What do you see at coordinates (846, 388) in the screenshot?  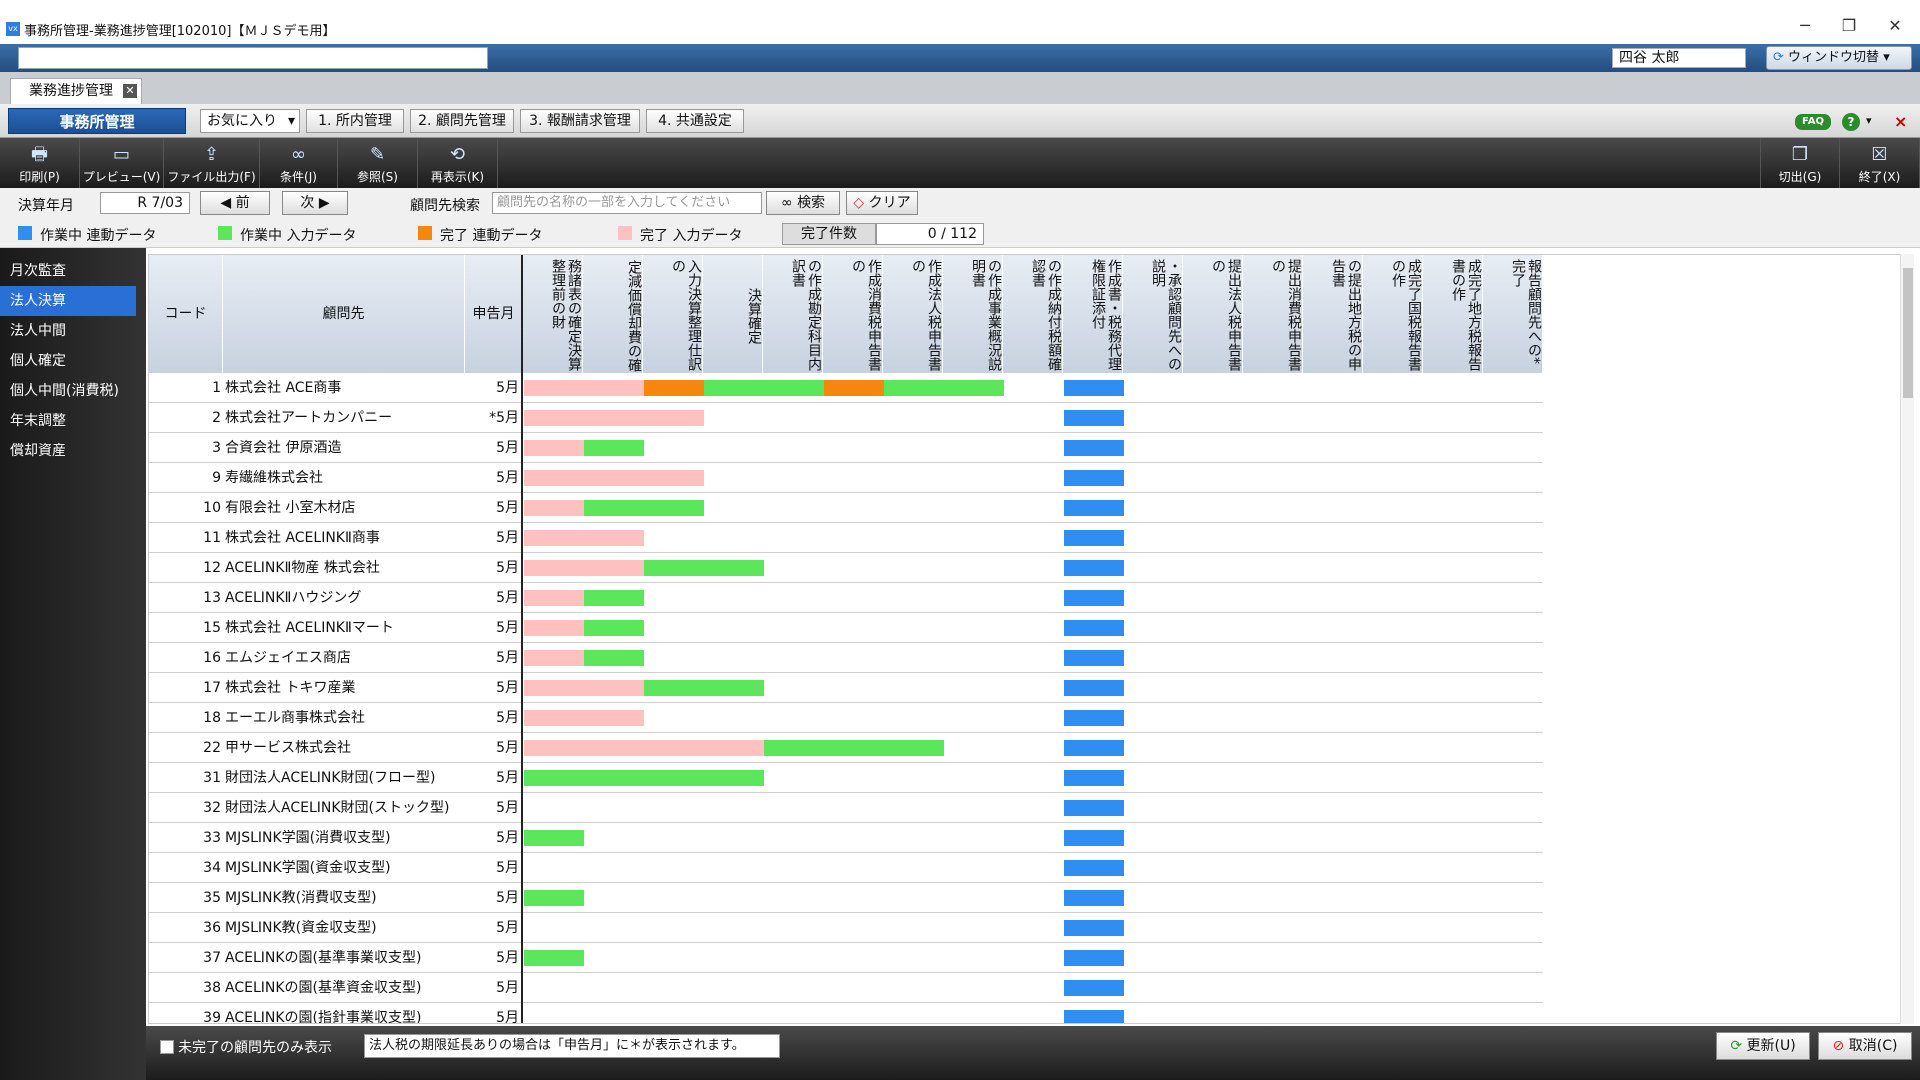 I see `table-row: 1 株式会社 ACE商事 5月` at bounding box center [846, 388].